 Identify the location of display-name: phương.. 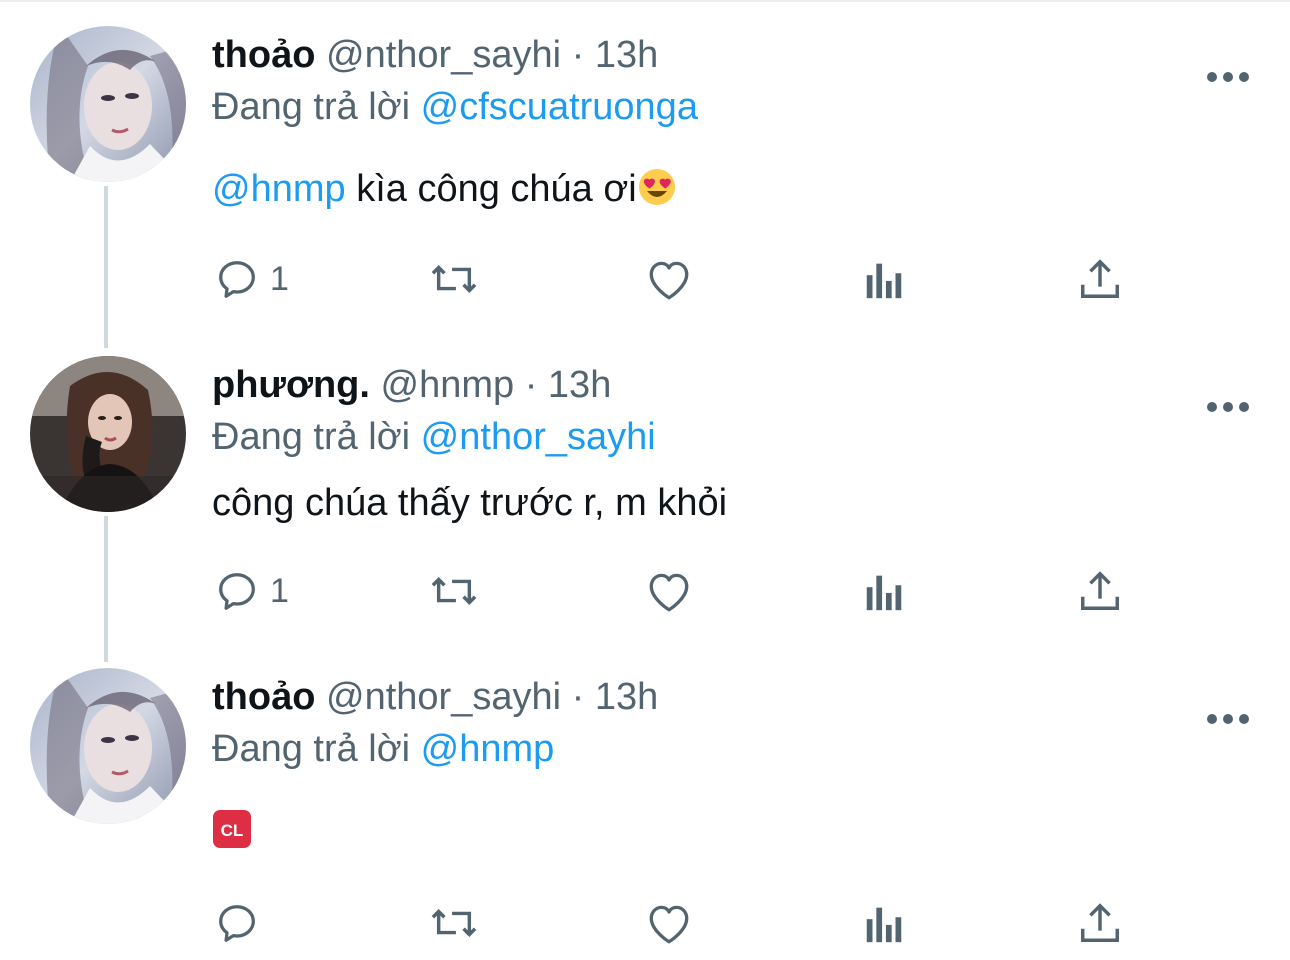
(291, 385).